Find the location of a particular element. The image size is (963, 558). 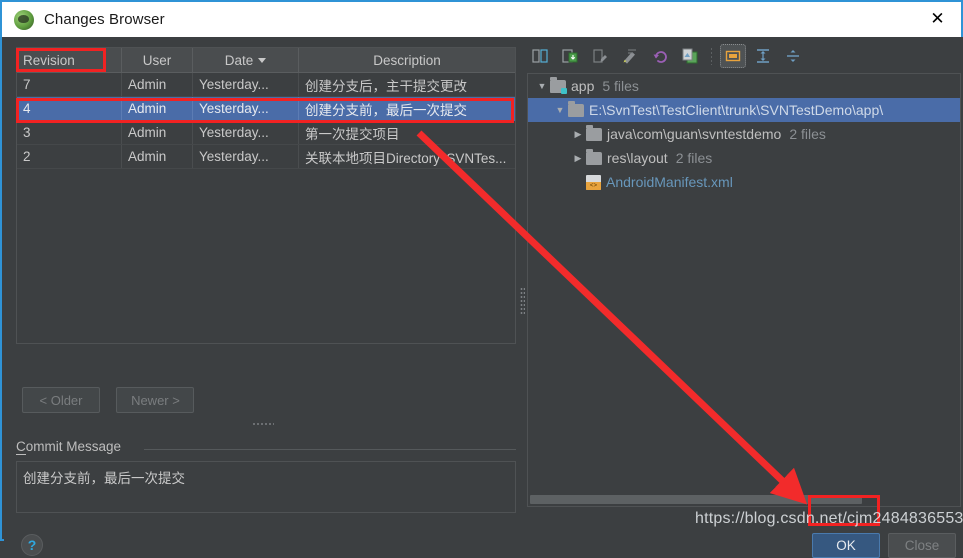

cell-revision: 2 is located at coordinates (69, 156).